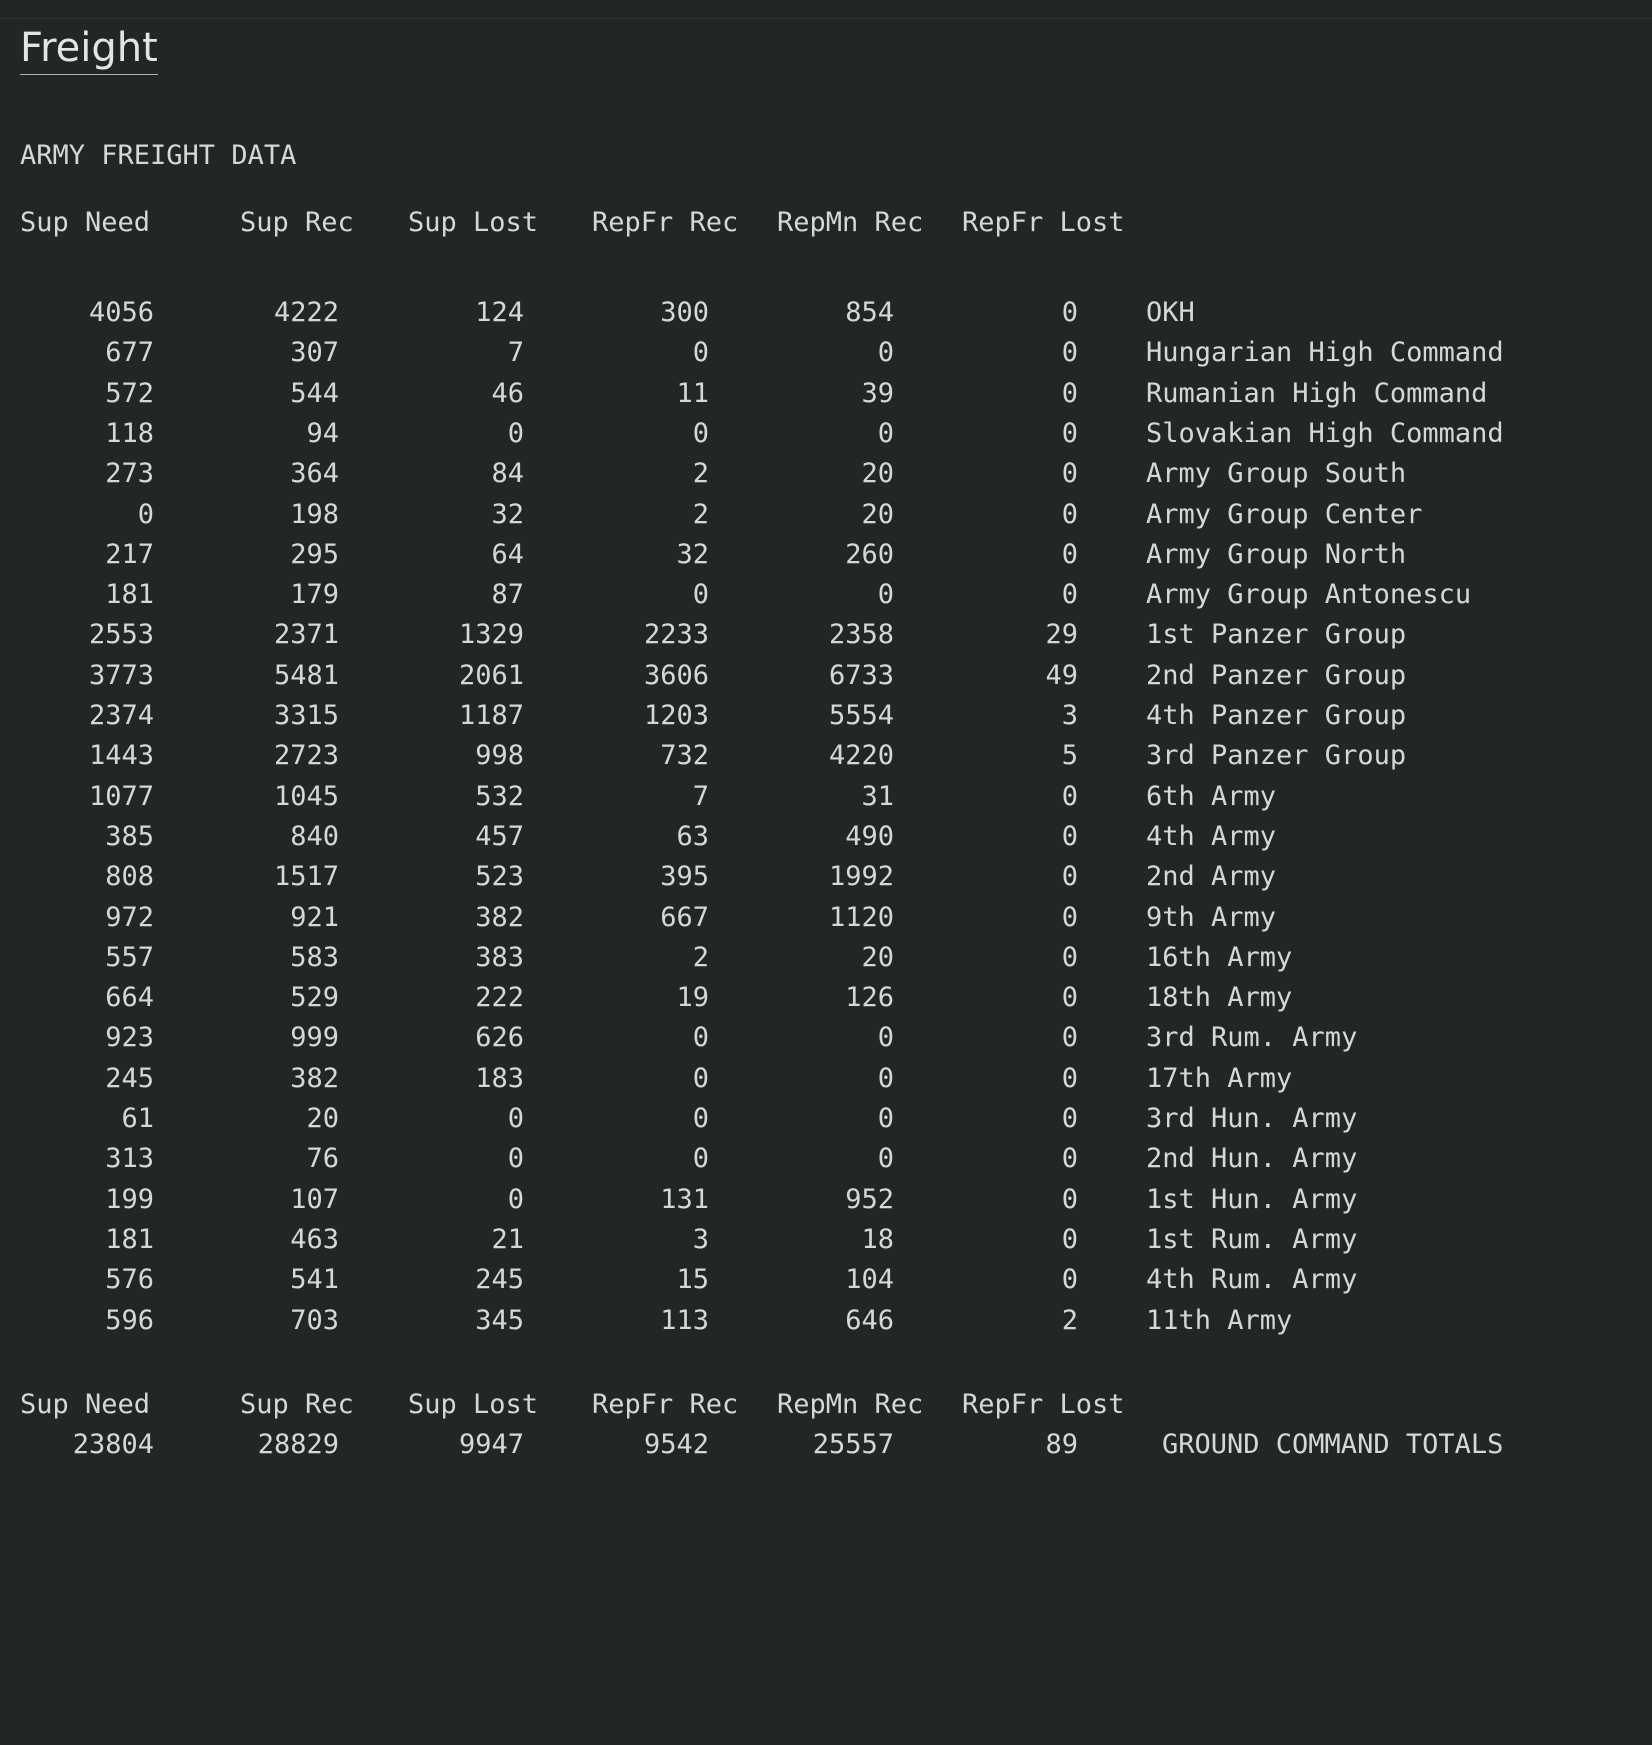 The image size is (1652, 1745). What do you see at coordinates (499, 1037) in the screenshot?
I see `row-sup-lost: 626` at bounding box center [499, 1037].